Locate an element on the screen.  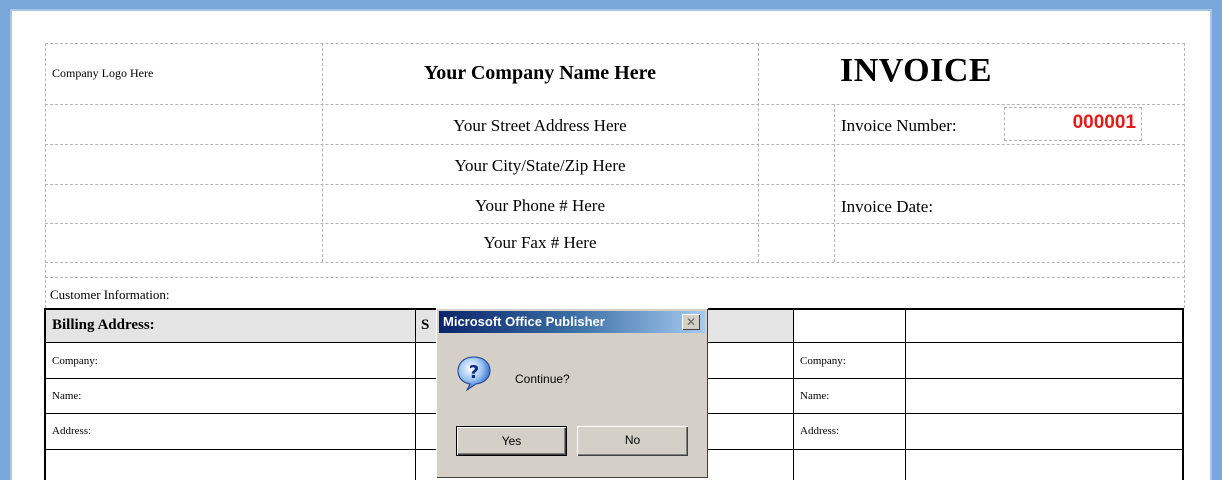
fax-number: Your Fax # Here is located at coordinates (540, 243).